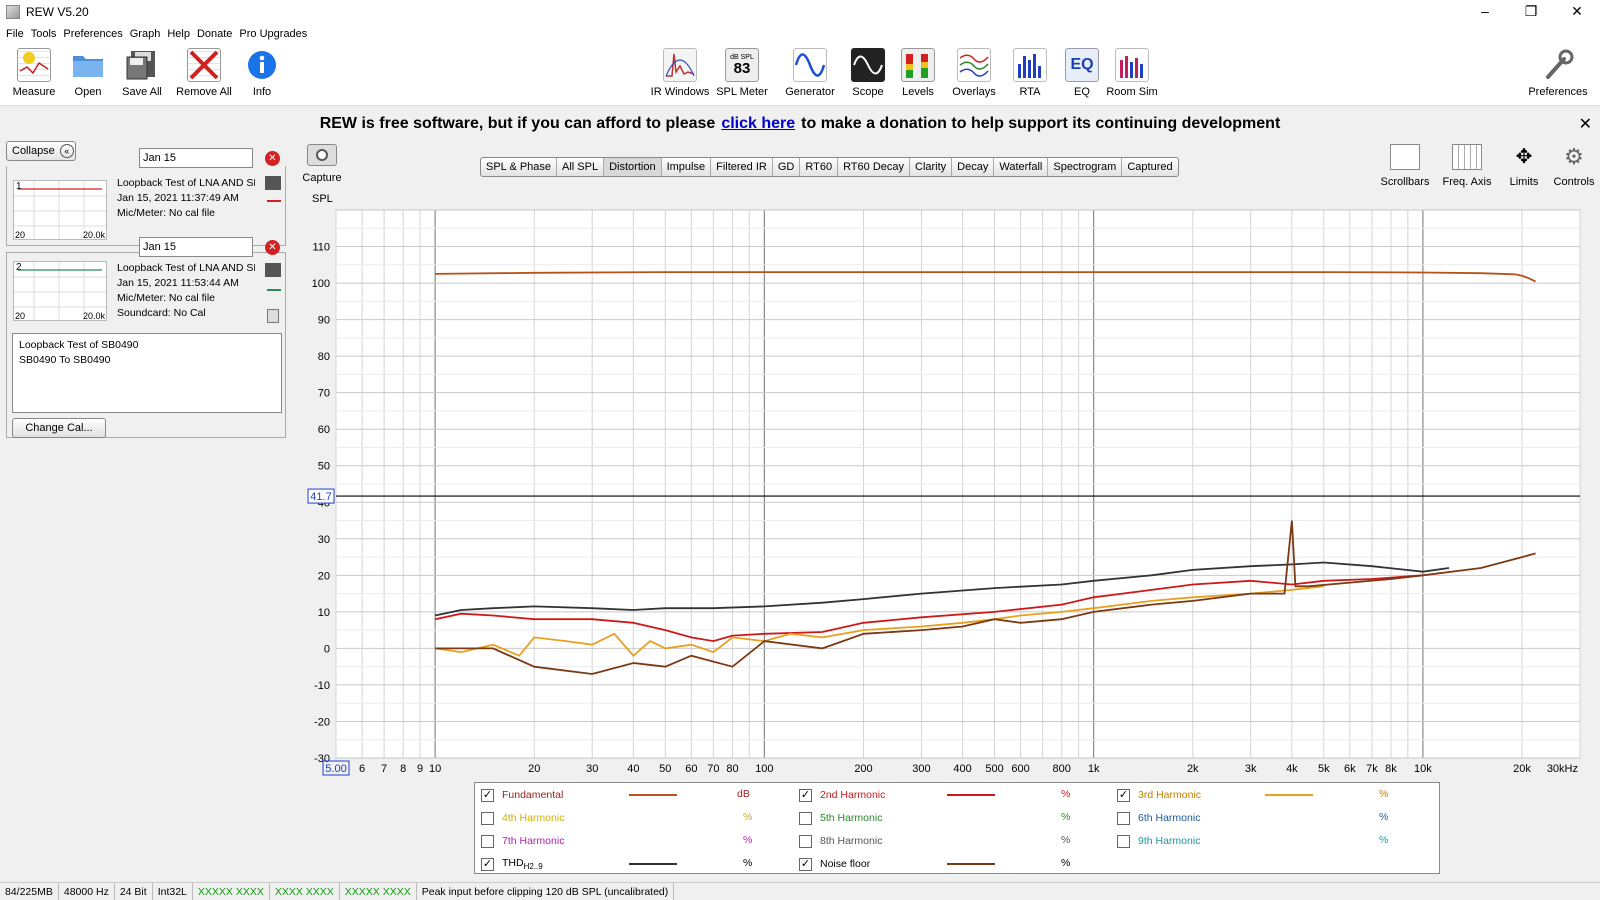 This screenshot has height=900, width=1600. Describe the element at coordinates (732, 769) in the screenshot. I see `x-tick-label: 80` at that location.